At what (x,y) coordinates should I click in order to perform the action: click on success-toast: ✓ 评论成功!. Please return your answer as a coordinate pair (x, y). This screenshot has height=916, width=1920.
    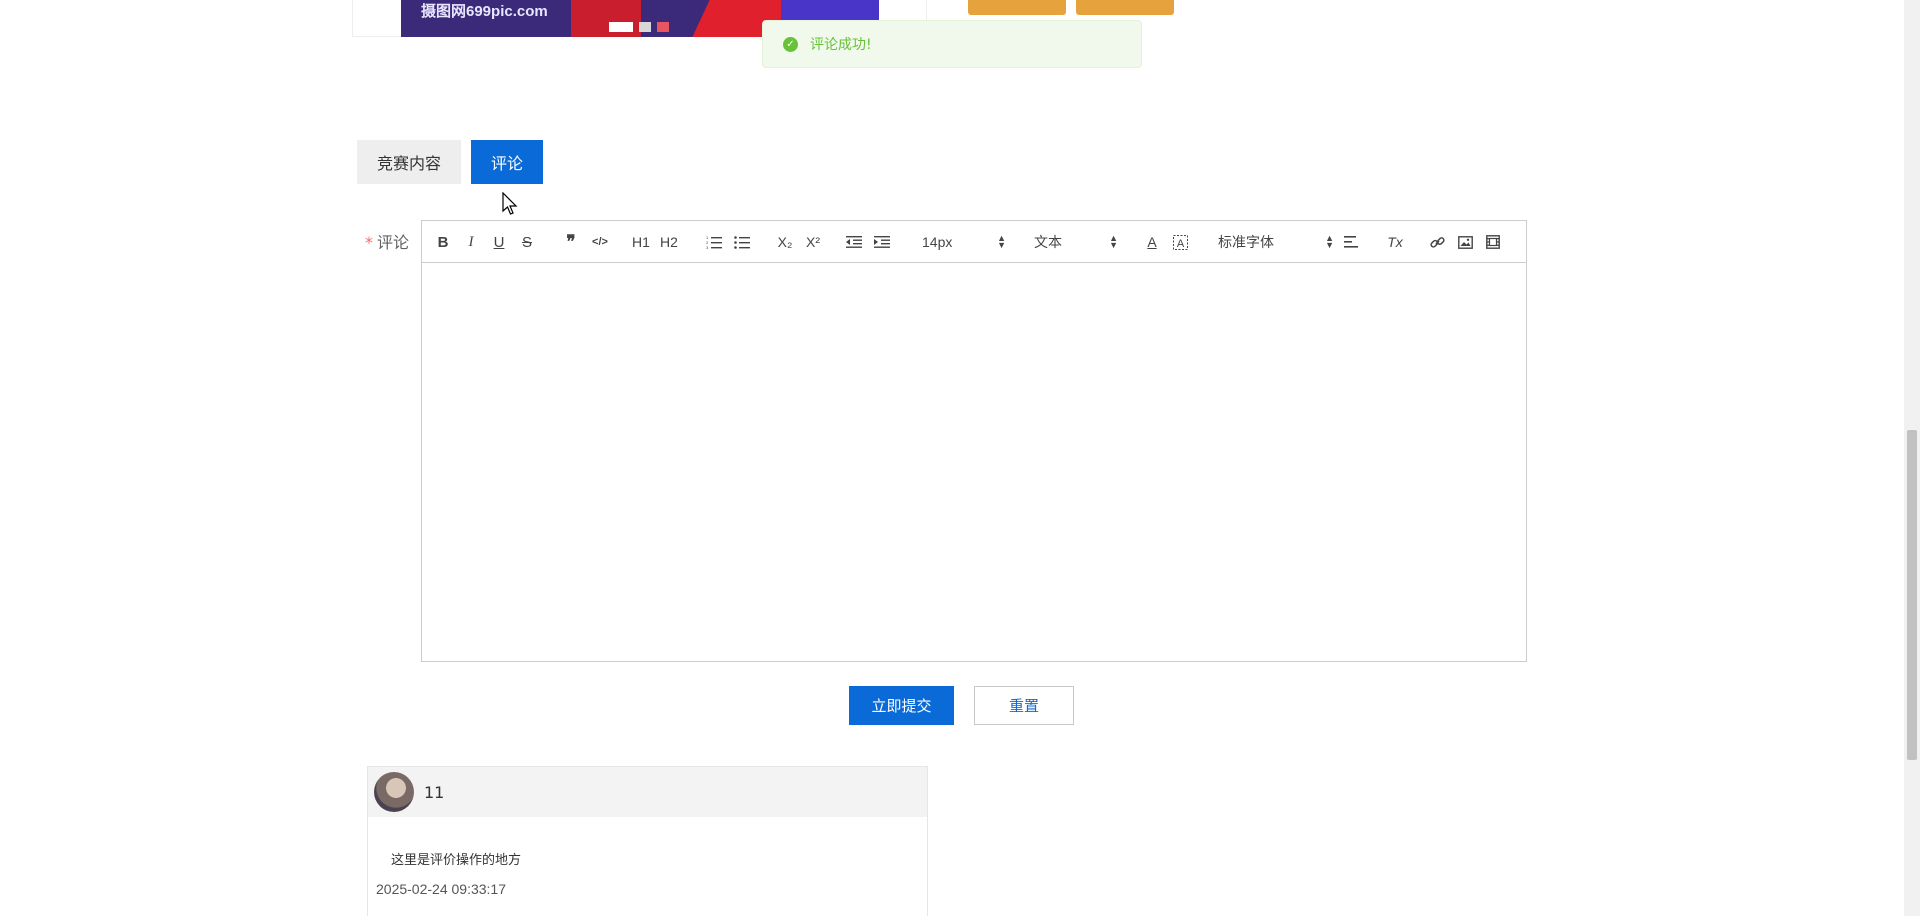
    Looking at the image, I should click on (952, 44).